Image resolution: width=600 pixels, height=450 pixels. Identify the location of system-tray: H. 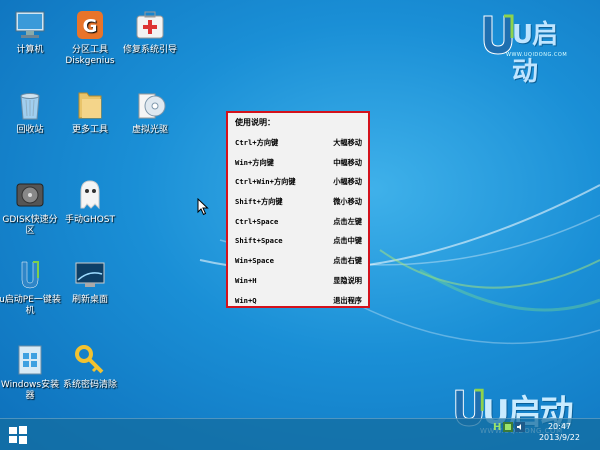
(509, 427).